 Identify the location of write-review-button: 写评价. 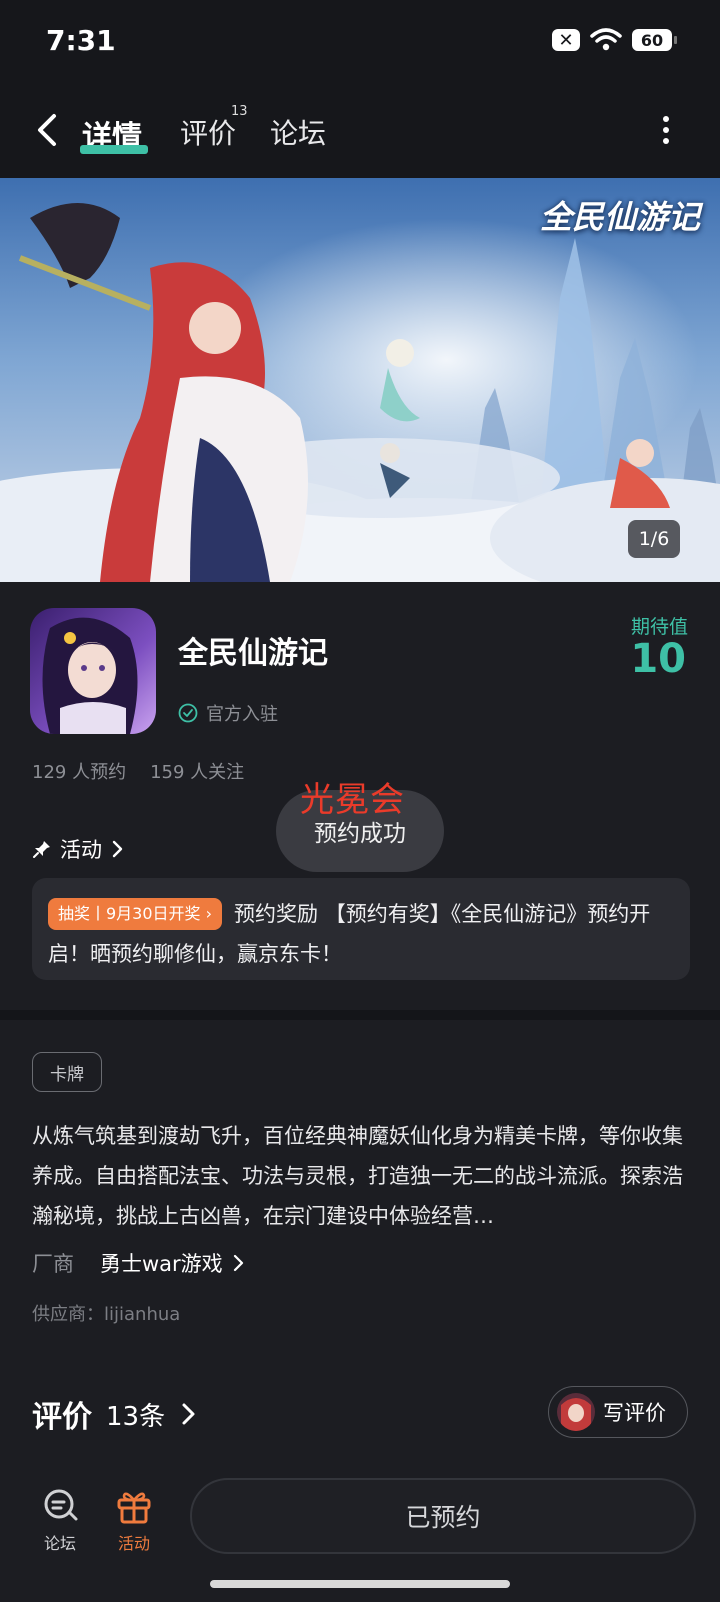
(618, 1412).